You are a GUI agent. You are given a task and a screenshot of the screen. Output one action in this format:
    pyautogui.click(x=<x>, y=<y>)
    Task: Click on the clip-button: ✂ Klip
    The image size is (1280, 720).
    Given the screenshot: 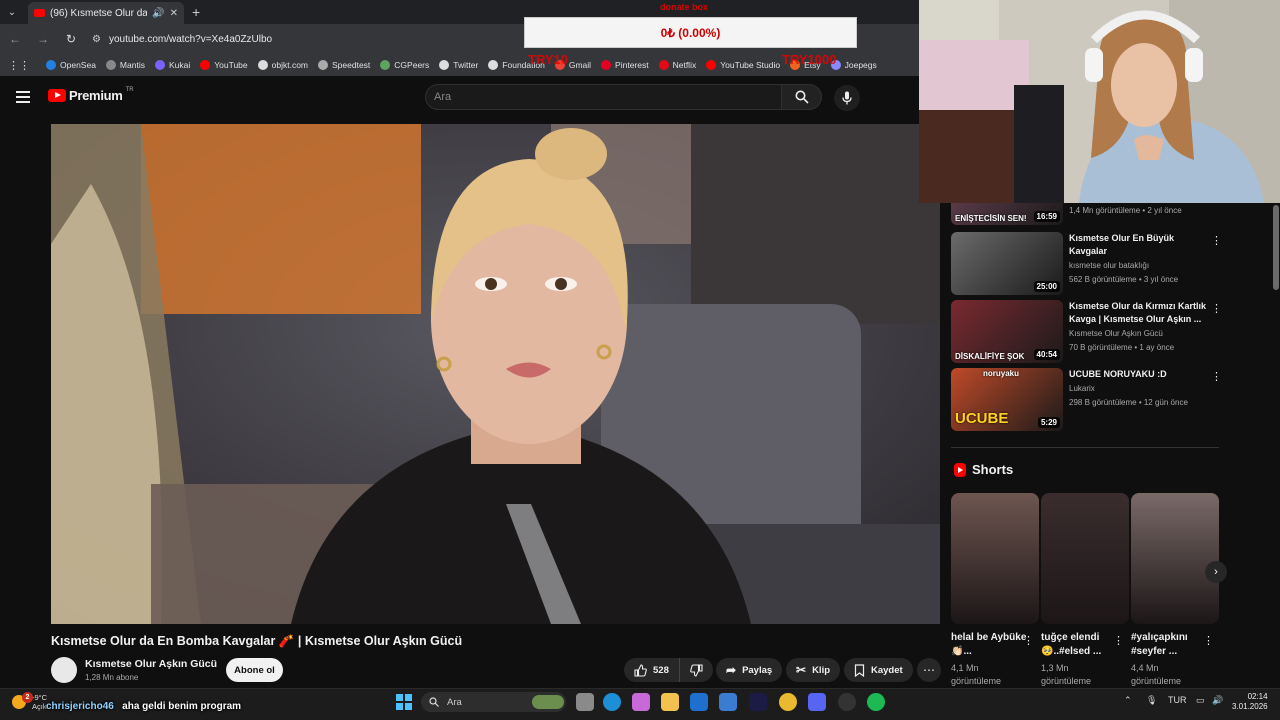 What is the action you would take?
    pyautogui.click(x=813, y=670)
    